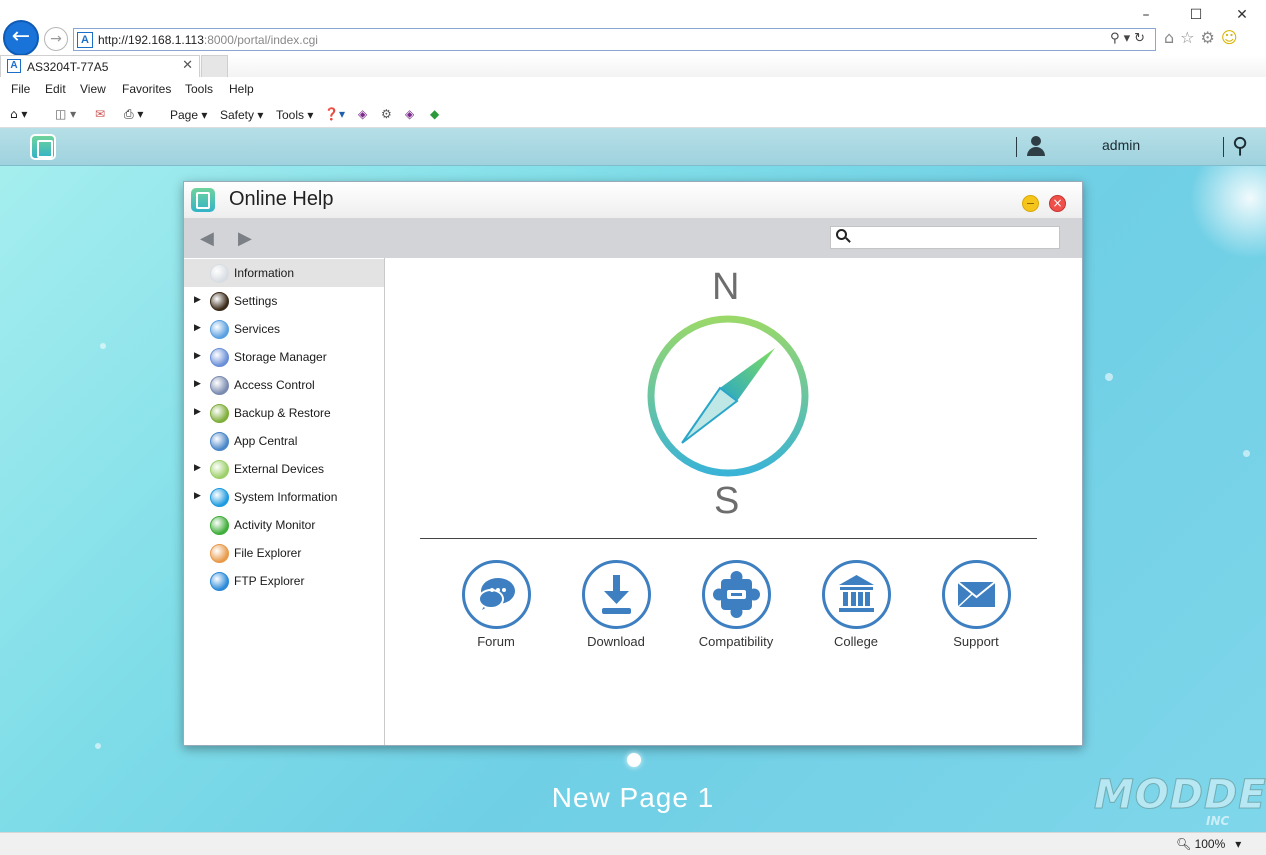  I want to click on back-button: ←, so click(21, 38).